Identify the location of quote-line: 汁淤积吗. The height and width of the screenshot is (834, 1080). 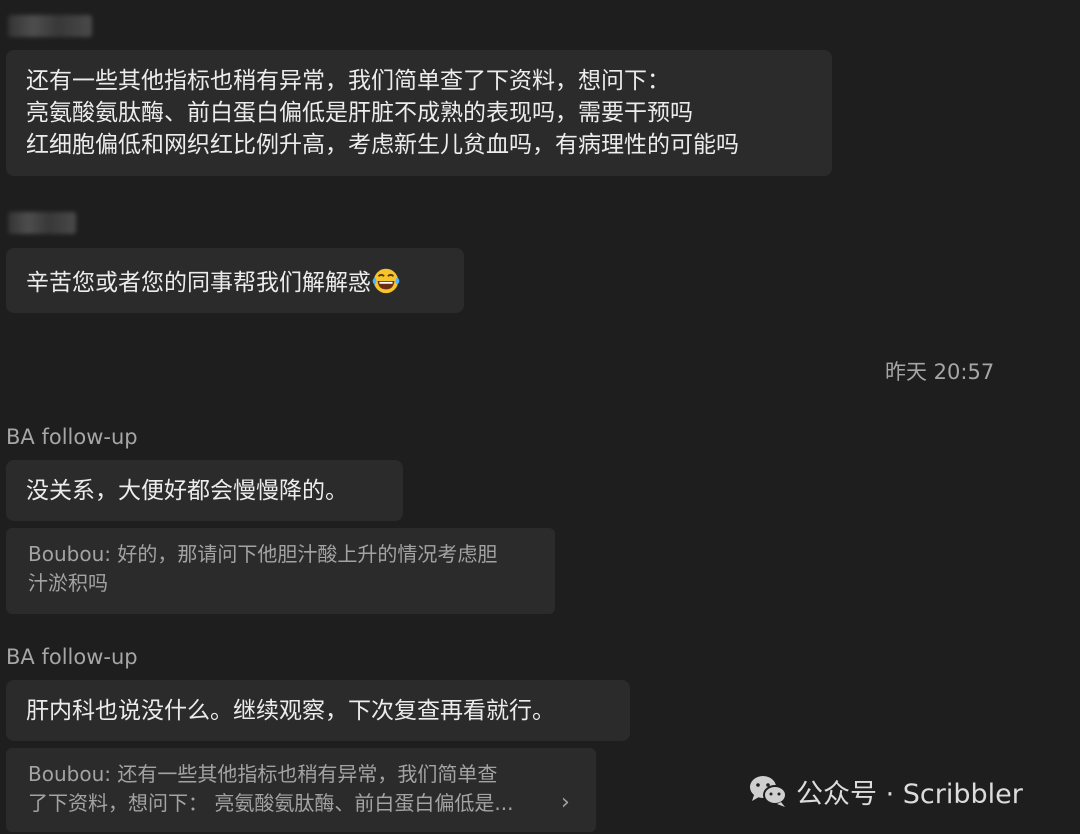
(68, 583).